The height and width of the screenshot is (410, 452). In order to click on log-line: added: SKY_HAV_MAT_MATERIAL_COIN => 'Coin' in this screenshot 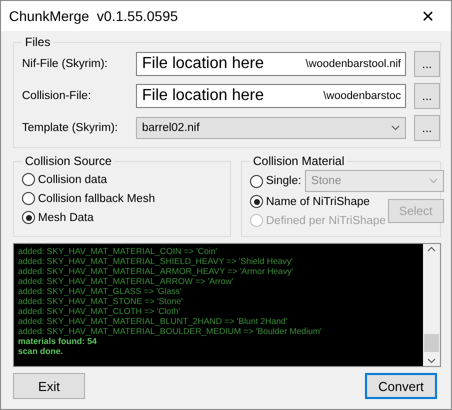, I will do `click(118, 251)`.